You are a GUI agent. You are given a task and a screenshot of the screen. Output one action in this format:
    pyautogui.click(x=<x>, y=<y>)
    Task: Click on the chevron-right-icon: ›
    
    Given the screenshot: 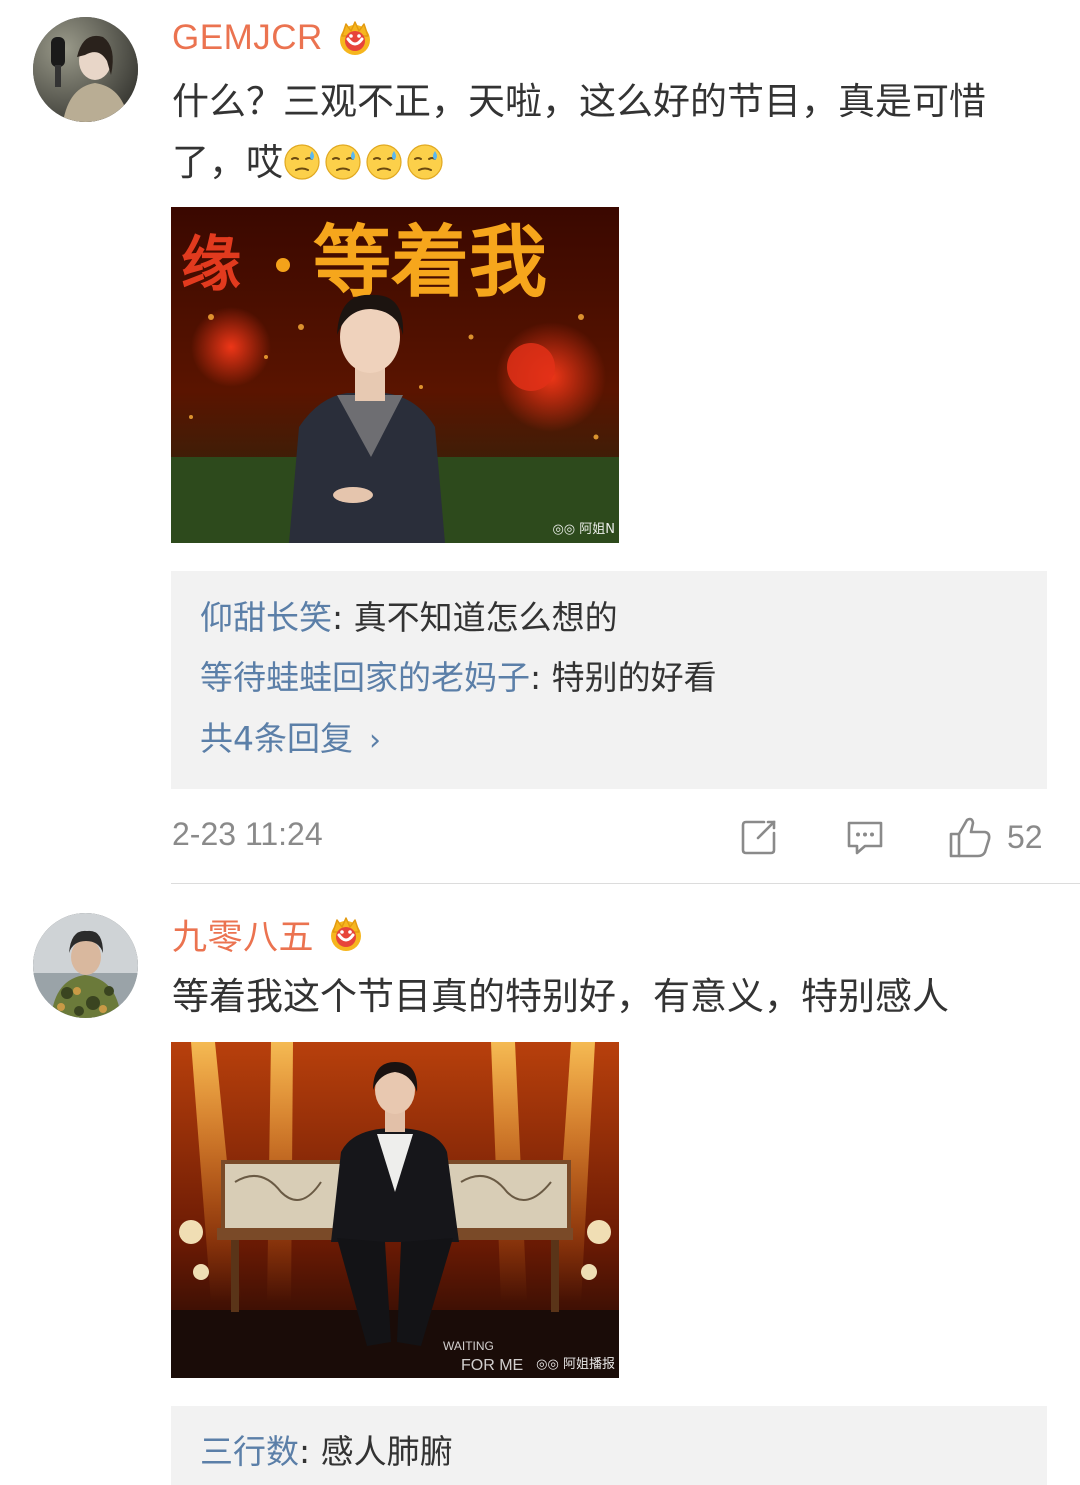 What is the action you would take?
    pyautogui.click(x=375, y=740)
    